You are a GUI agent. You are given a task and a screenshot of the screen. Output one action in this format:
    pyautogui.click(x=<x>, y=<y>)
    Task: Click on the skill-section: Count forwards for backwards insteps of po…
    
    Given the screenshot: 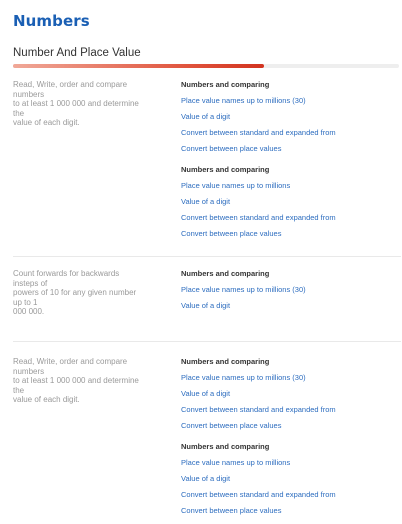 What is the action you would take?
    pyautogui.click(x=207, y=305)
    